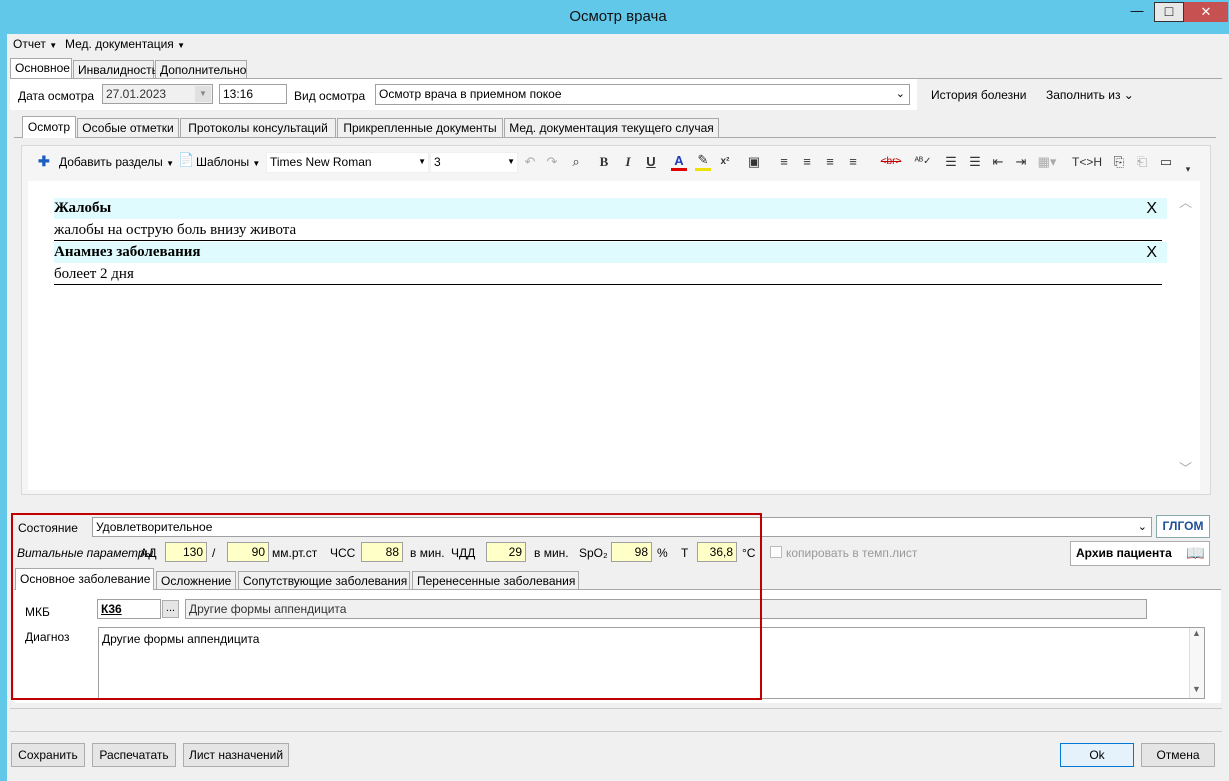  I want to click on underline-button: U, so click(651, 162).